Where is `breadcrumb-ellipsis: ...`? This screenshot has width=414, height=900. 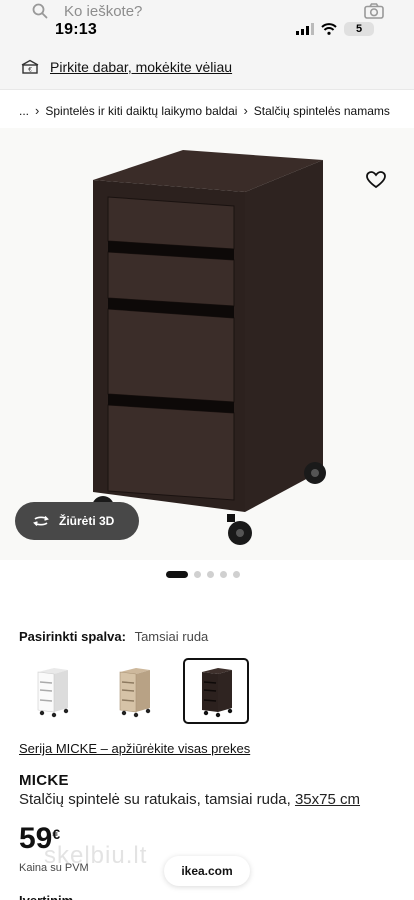
breadcrumb-ellipsis: ... is located at coordinates (24, 111).